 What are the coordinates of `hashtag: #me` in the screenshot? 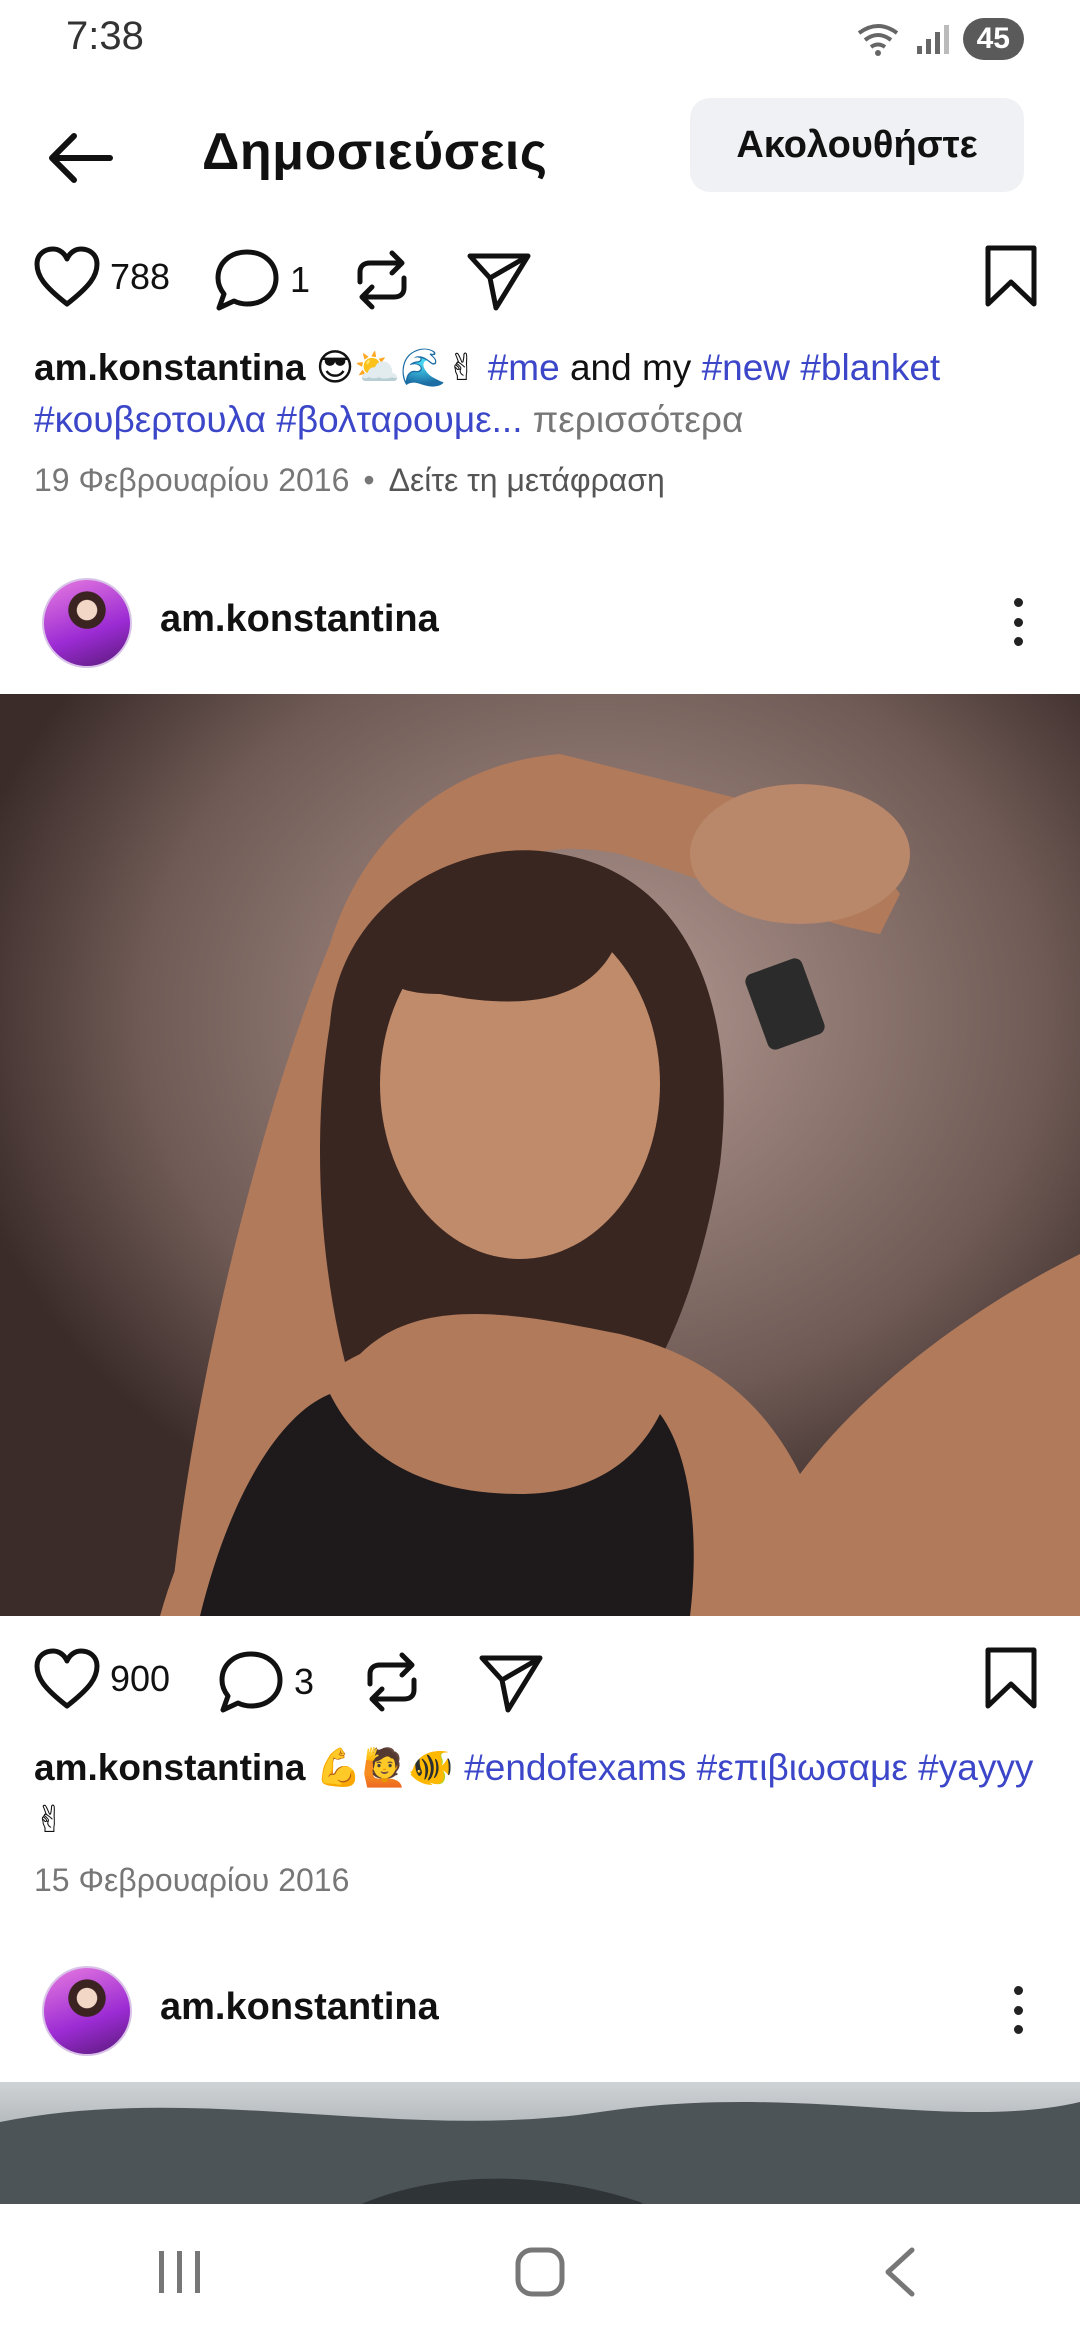 It's located at (524, 367).